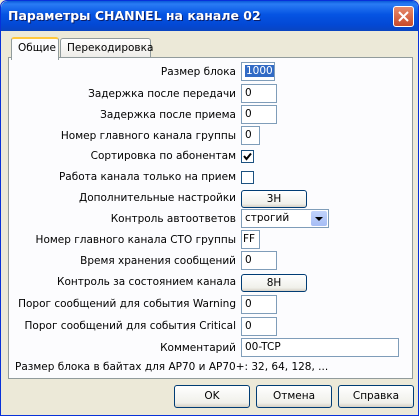 This screenshot has width=419, height=416. I want to click on warning-threshold-label: Порог сообщений для события Warning, so click(127, 304).